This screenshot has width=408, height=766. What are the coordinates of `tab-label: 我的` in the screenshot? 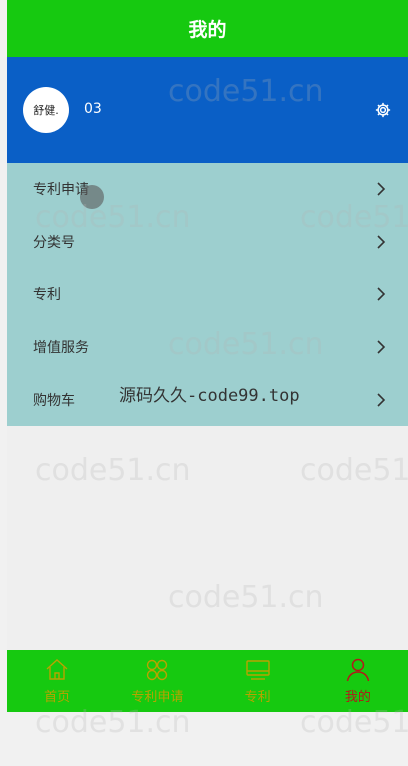 It's located at (357, 697).